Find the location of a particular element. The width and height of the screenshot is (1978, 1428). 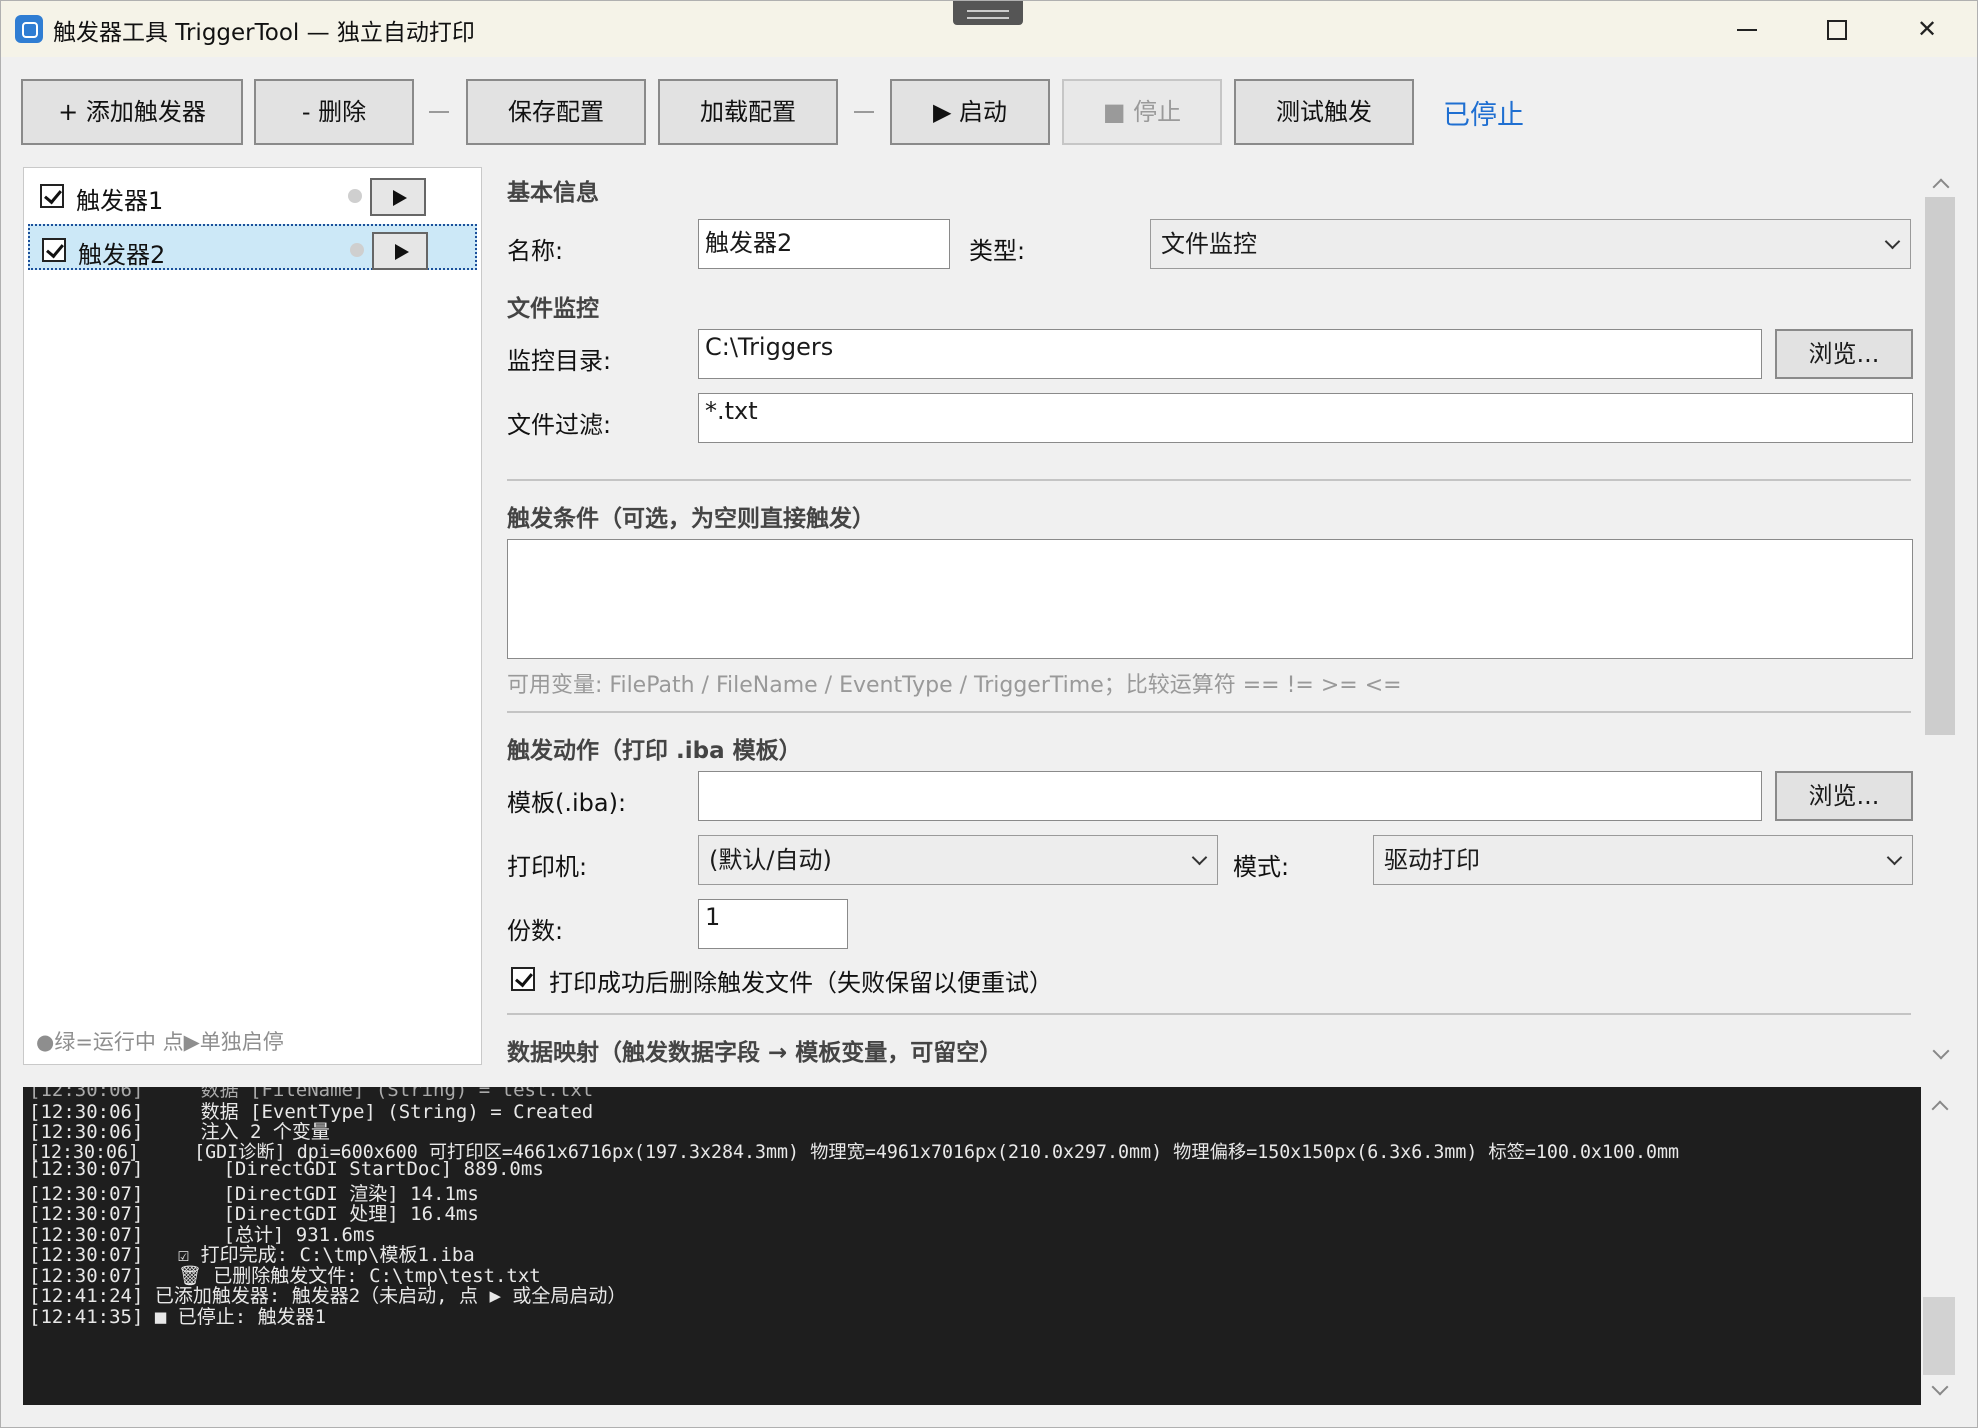

condition-textarea is located at coordinates (1210, 599).